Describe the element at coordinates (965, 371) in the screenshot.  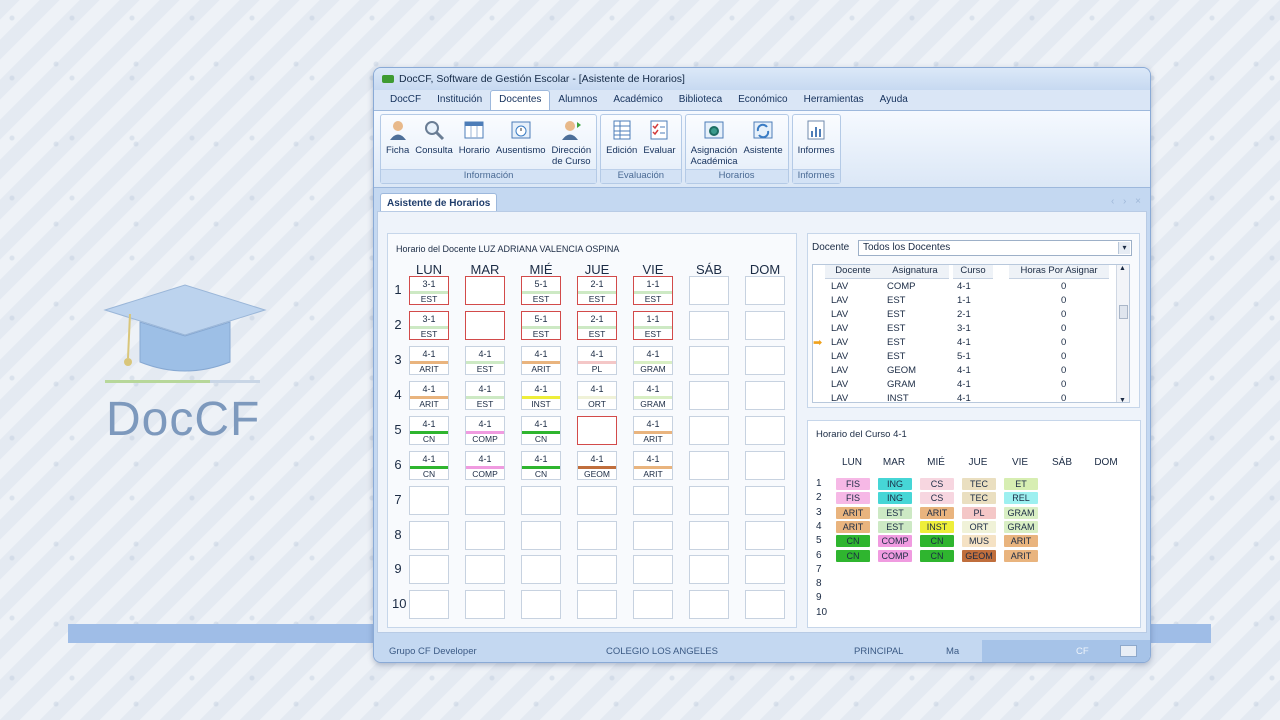
I see `table-row: LAV GEOM 4-1 0` at that location.